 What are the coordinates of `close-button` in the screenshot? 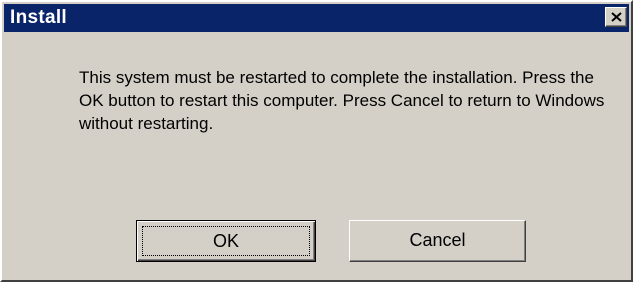 It's located at (616, 17).